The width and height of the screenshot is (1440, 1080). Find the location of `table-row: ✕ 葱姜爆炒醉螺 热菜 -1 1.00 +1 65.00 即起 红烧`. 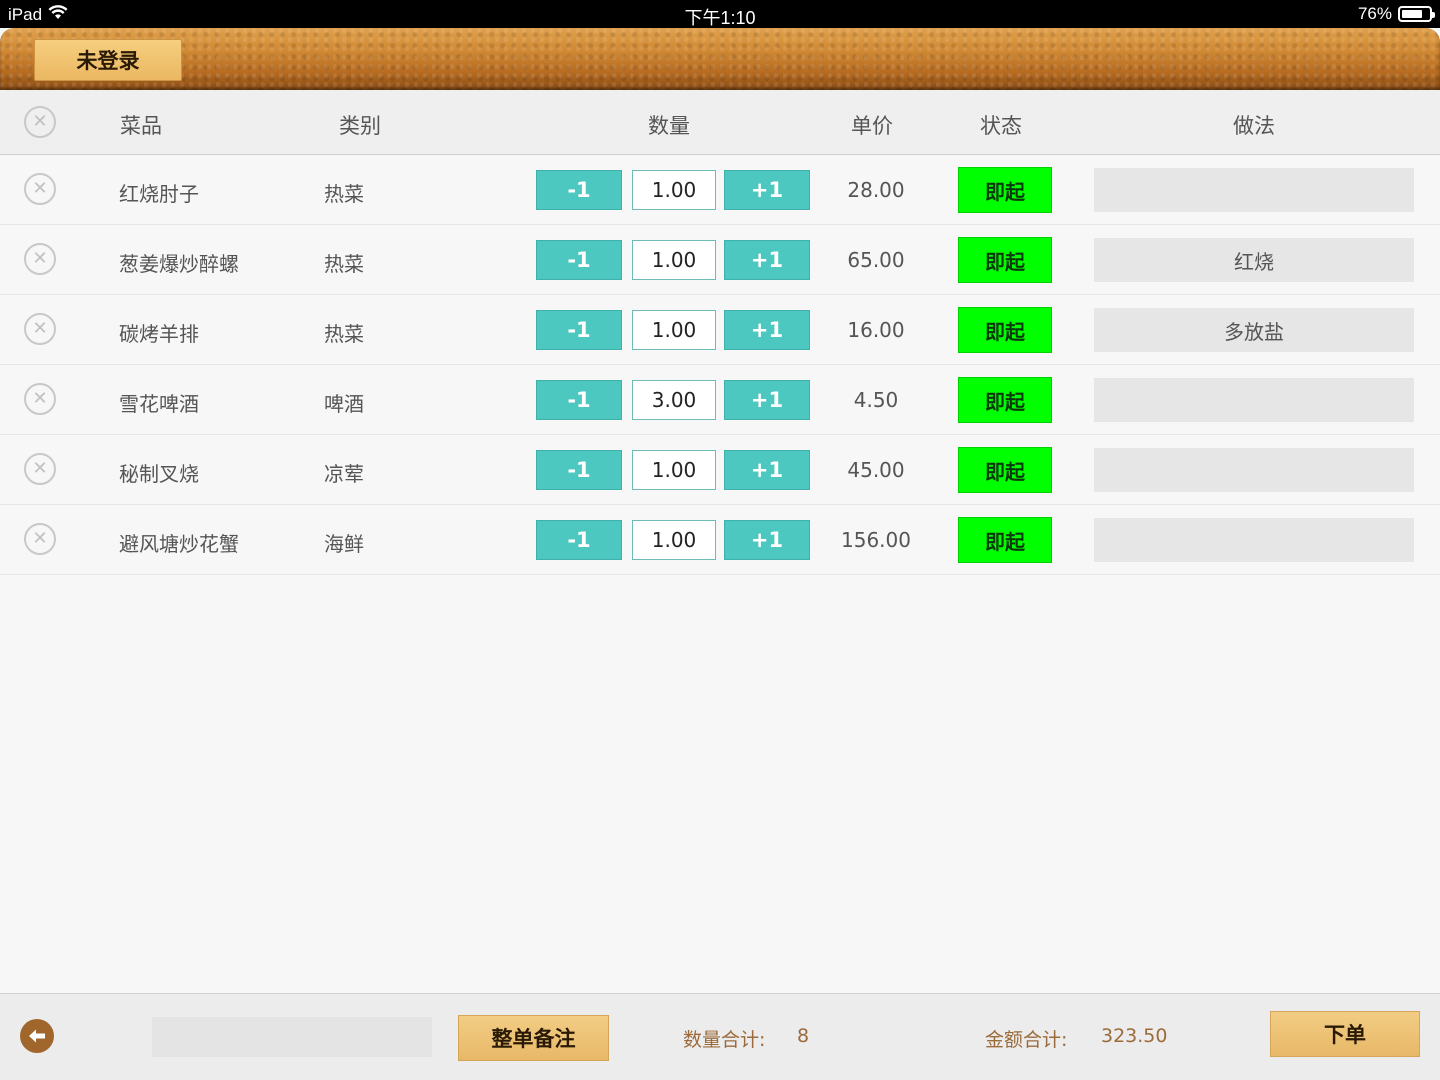

table-row: ✕ 葱姜爆炒醉螺 热菜 -1 1.00 +1 65.00 即起 红烧 is located at coordinates (720, 260).